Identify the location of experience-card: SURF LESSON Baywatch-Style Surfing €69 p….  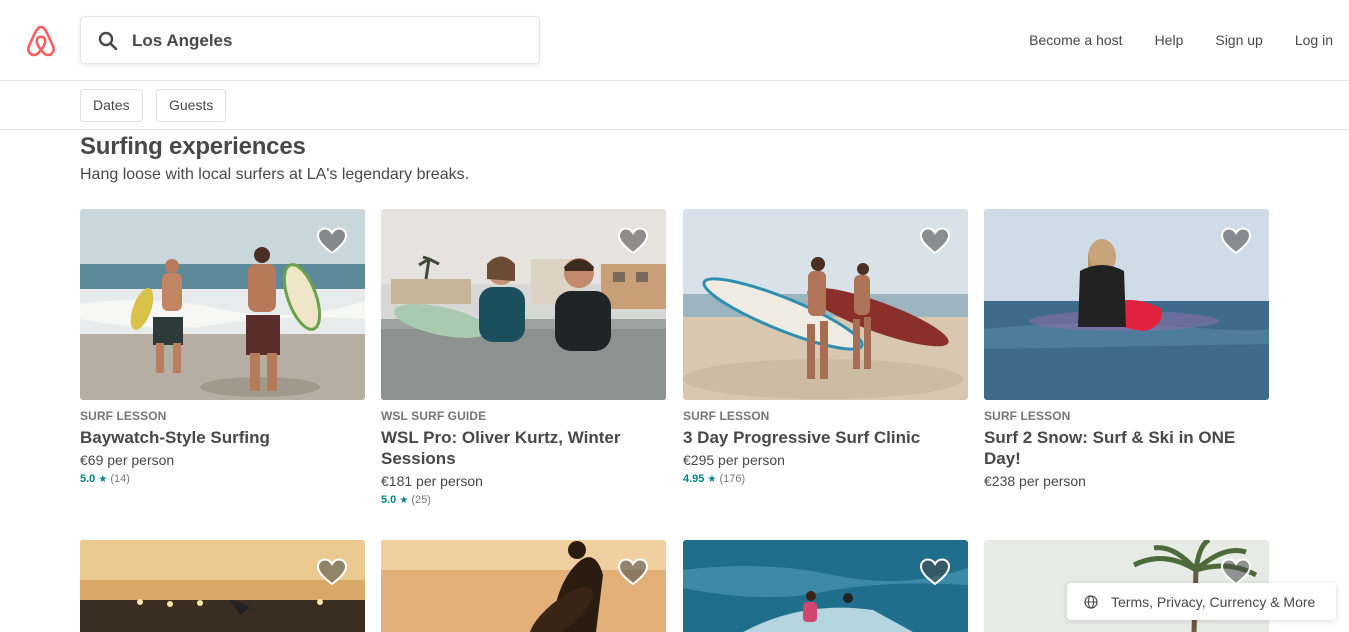
(222, 348).